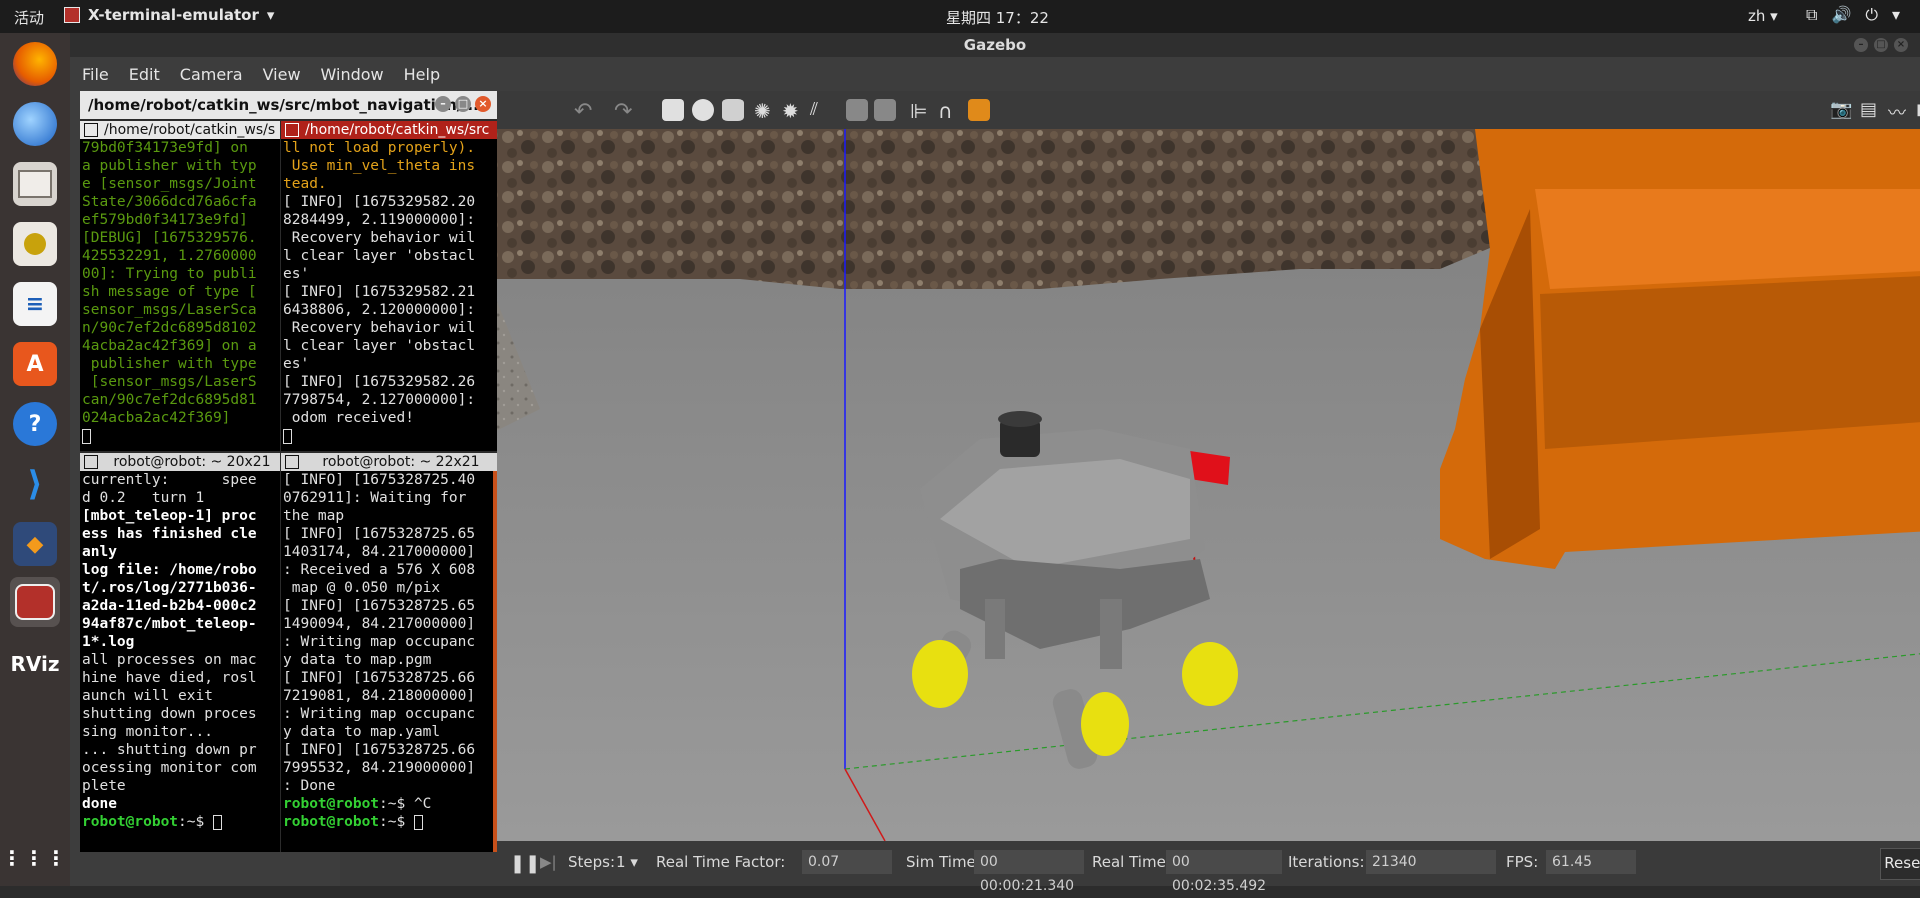  Describe the element at coordinates (35, 364) in the screenshot. I see `software-center-icon: A` at that location.